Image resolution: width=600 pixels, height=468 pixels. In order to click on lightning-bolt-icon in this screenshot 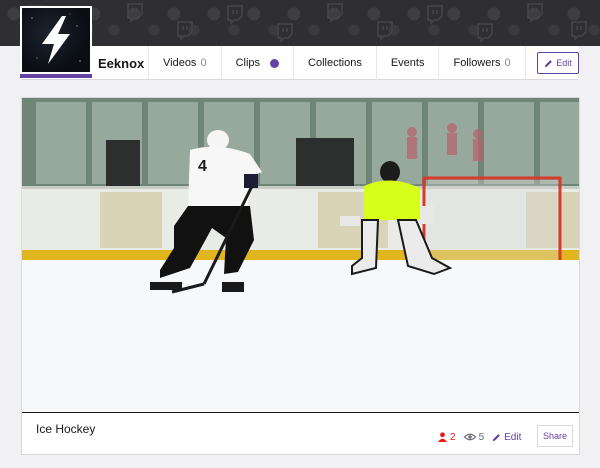, I will do `click(56, 38)`.